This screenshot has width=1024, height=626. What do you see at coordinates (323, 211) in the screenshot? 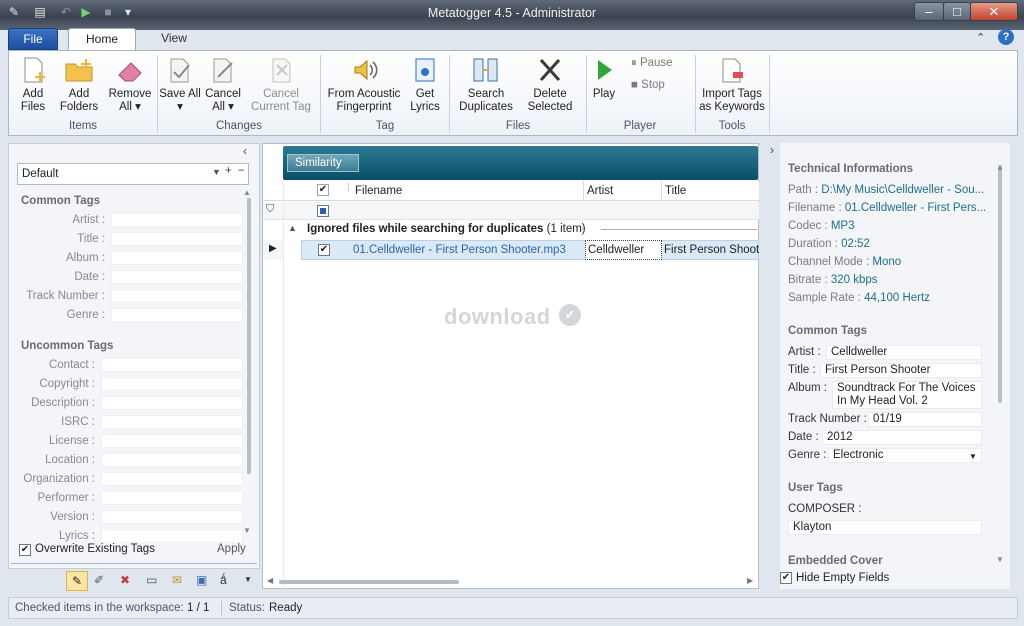
I see `filter-checkbox` at bounding box center [323, 211].